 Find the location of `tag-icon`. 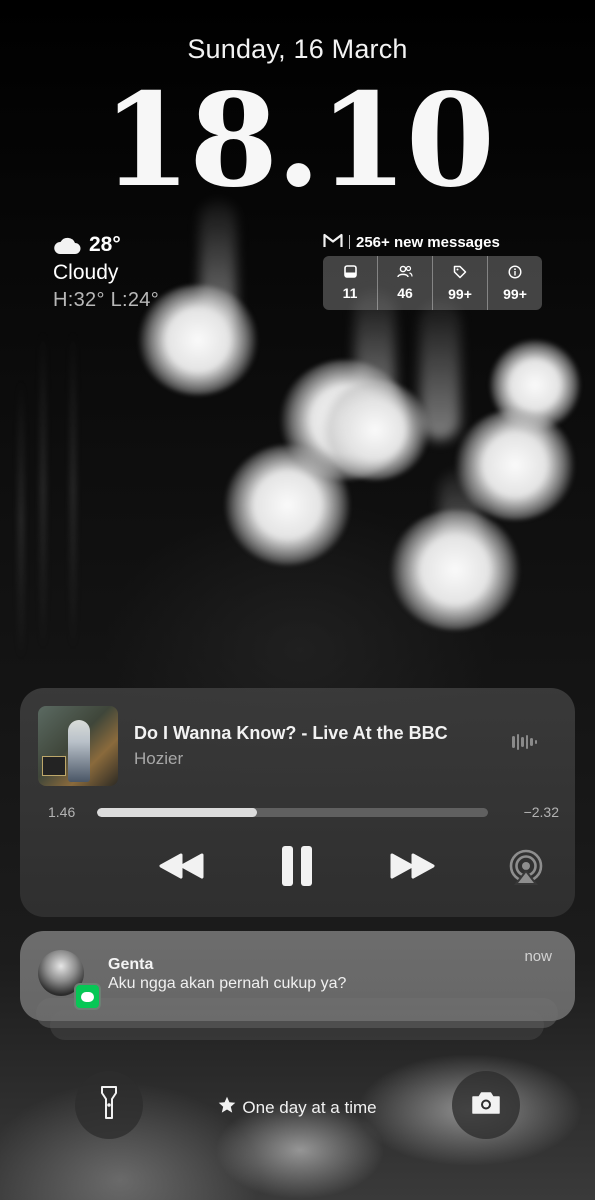

tag-icon is located at coordinates (460, 273).